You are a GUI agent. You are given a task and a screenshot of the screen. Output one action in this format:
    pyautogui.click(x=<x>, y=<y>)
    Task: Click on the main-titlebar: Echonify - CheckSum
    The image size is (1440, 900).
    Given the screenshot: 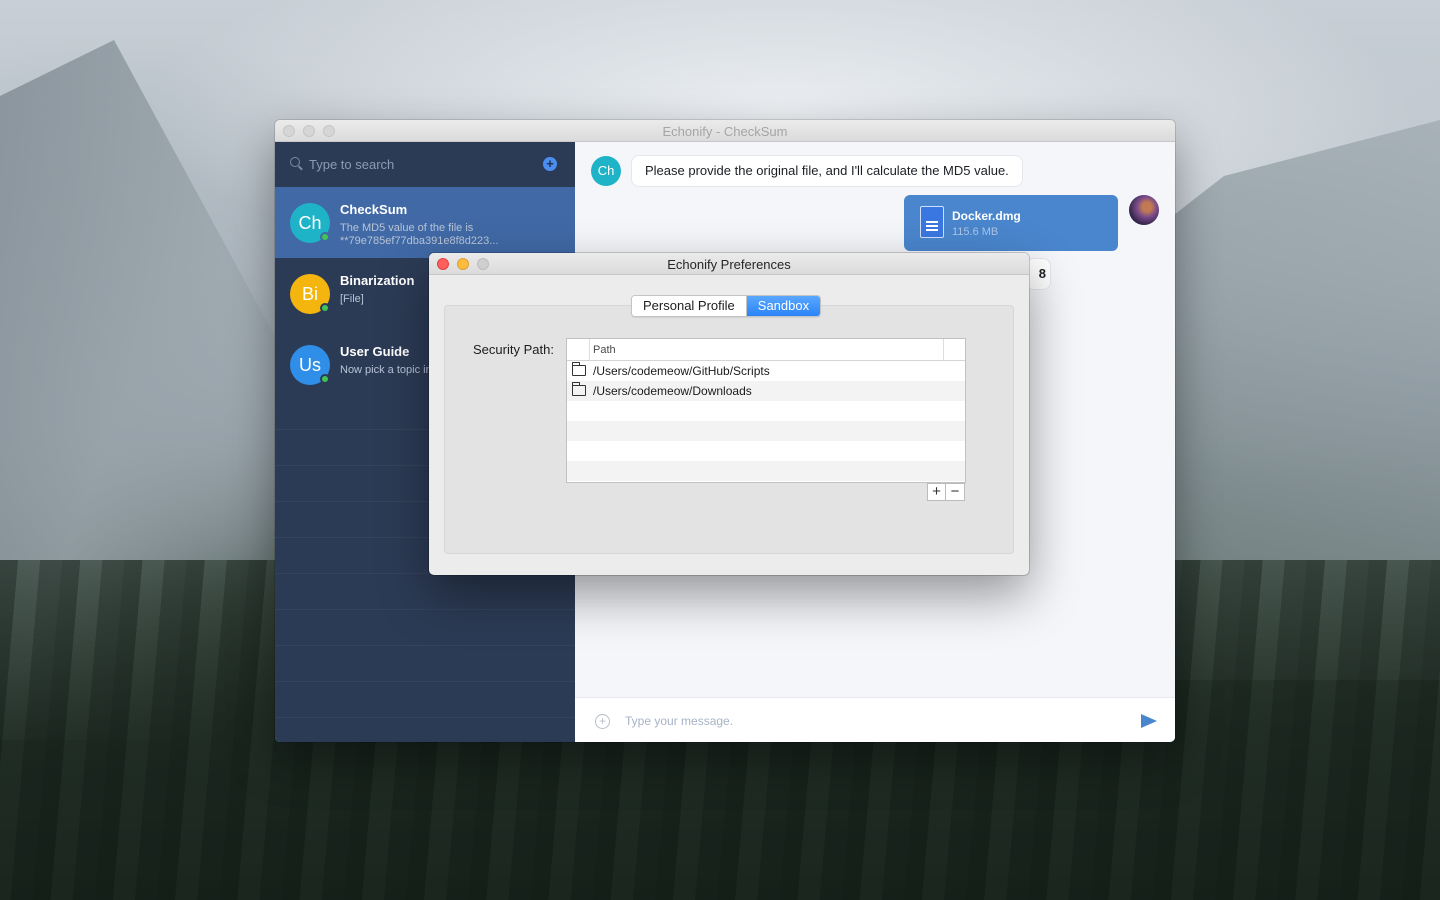 What is the action you would take?
    pyautogui.click(x=725, y=131)
    